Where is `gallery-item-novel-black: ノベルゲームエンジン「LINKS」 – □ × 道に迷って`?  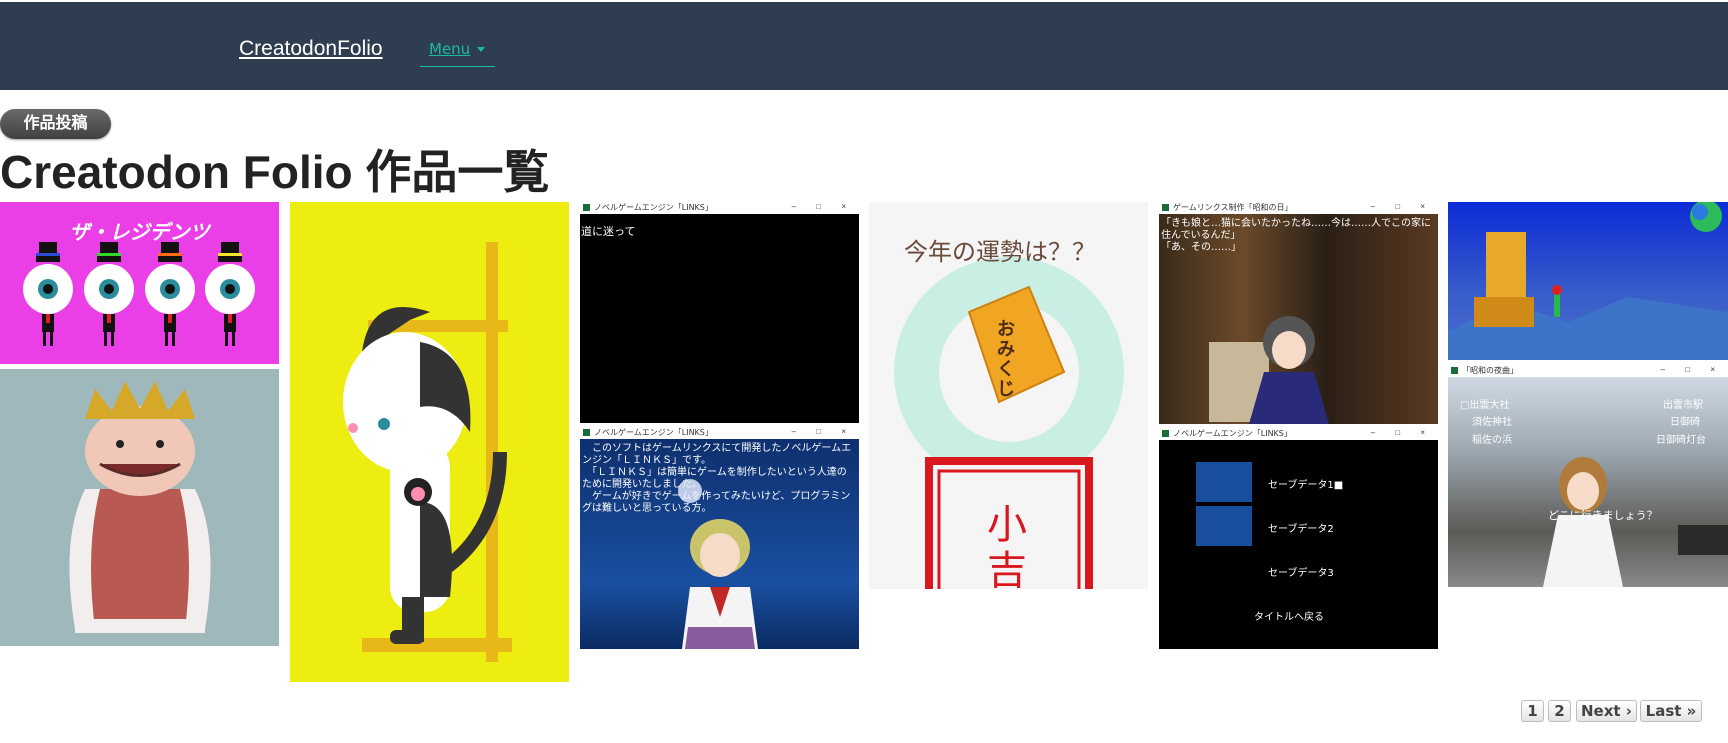
gallery-item-novel-black: ノベルゲームエンジン「LINKS」 – □ × 道に迷って is located at coordinates (719, 312).